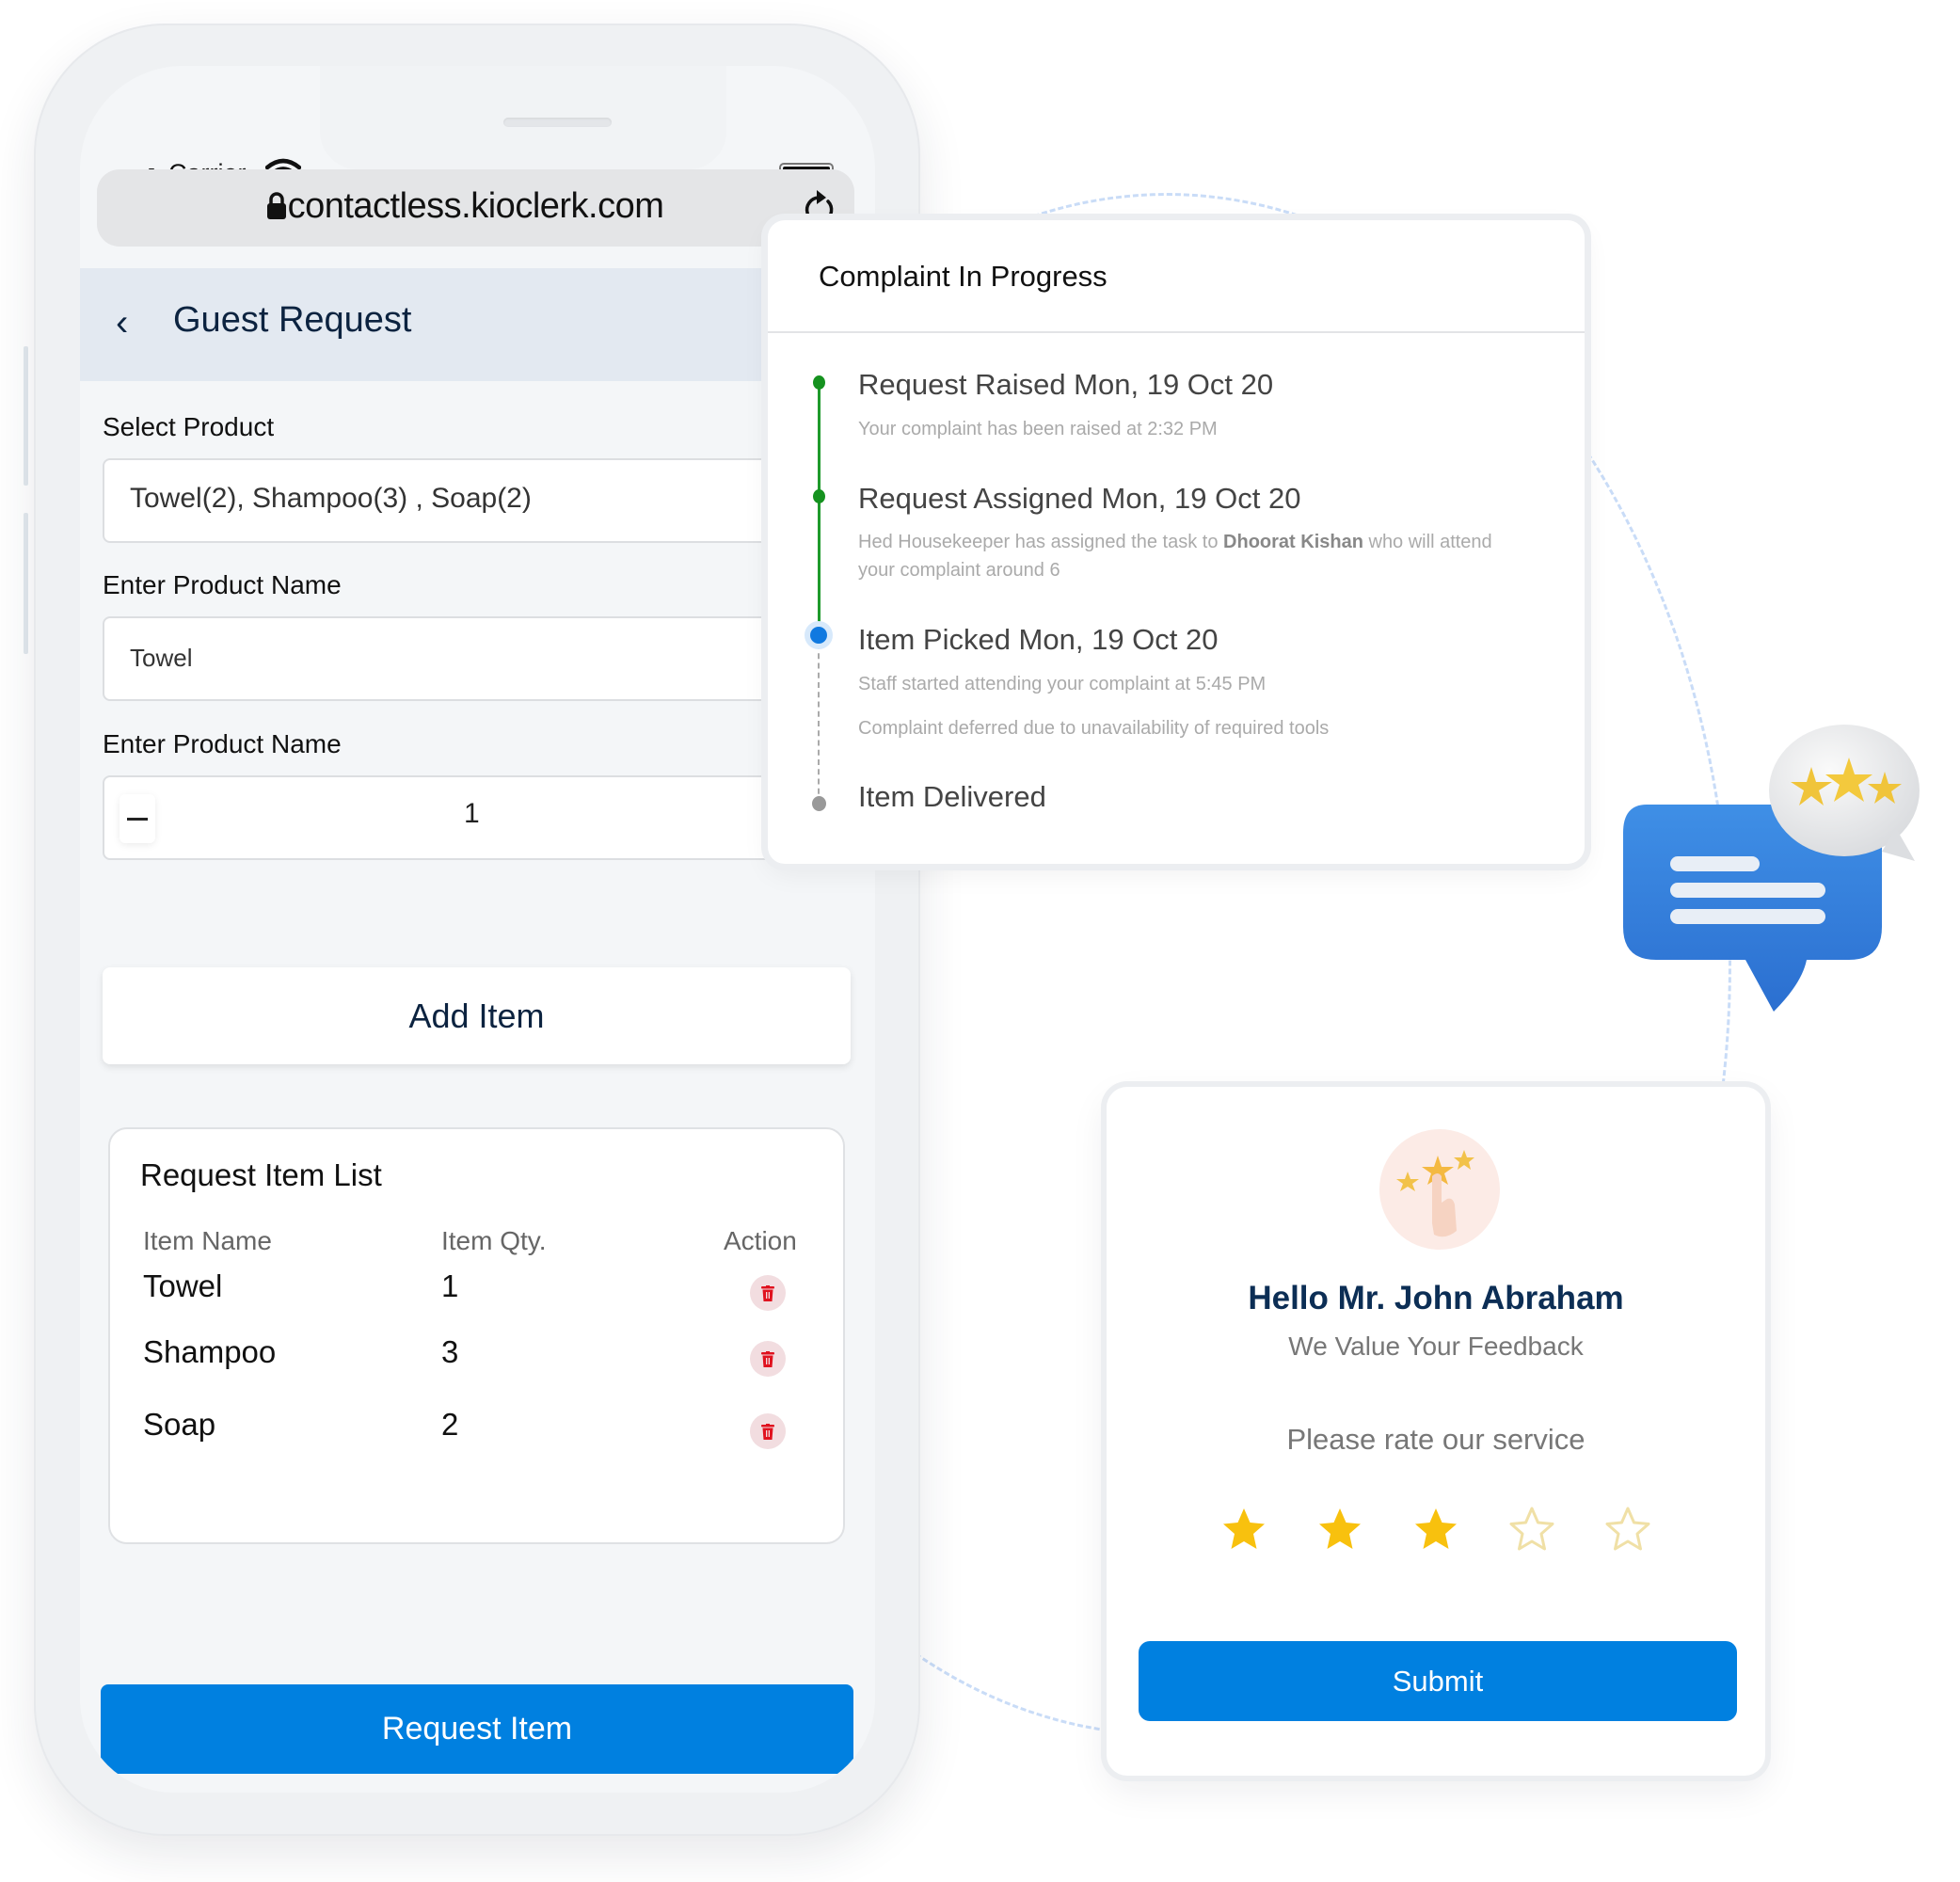  I want to click on product-name-value: Towel, so click(161, 658).